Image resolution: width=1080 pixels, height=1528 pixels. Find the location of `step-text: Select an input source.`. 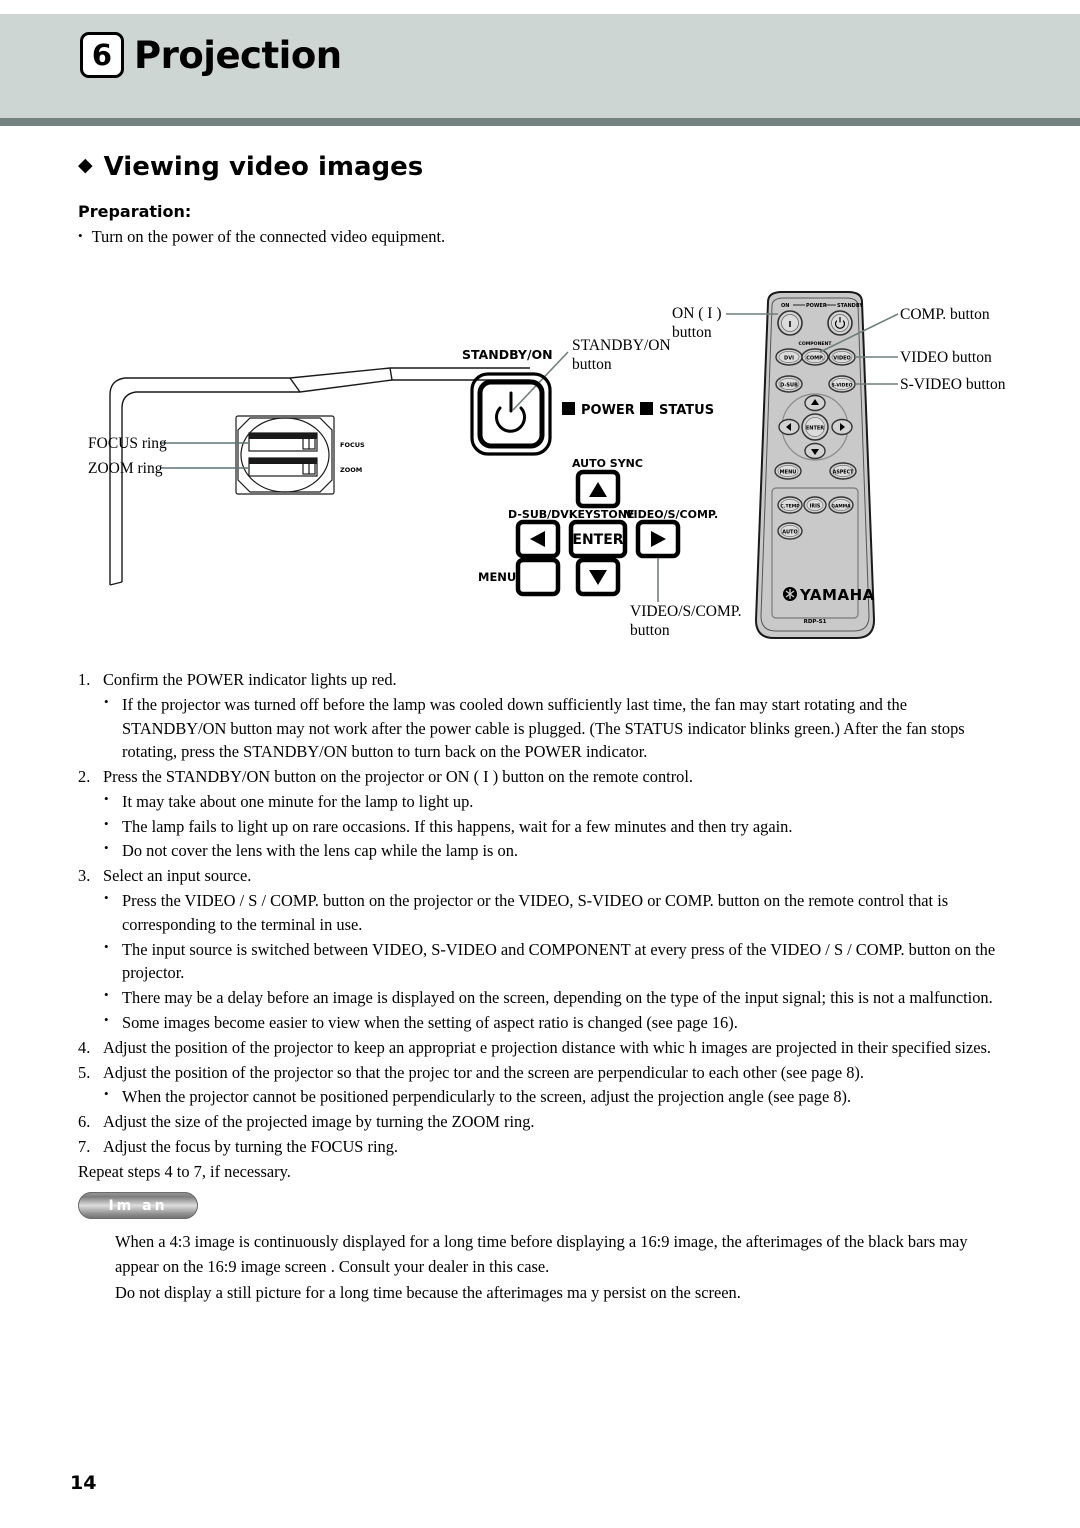

step-text: Select an input source. is located at coordinates (177, 876).